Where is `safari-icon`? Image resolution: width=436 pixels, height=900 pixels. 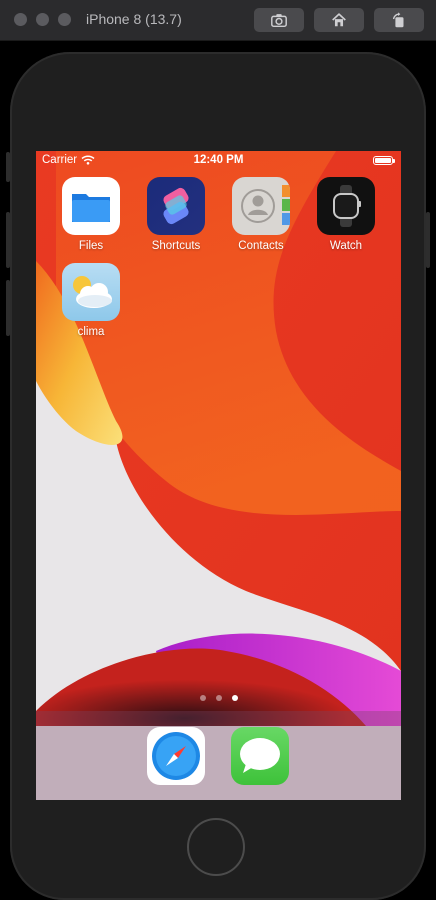
safari-icon is located at coordinates (176, 756).